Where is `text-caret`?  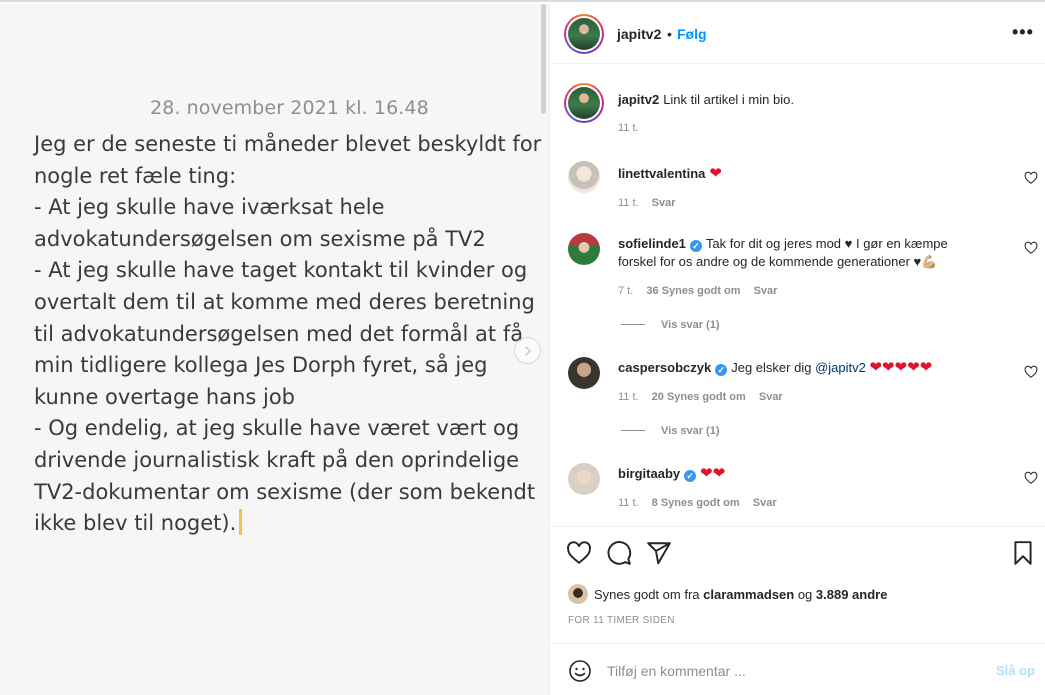 text-caret is located at coordinates (241, 522).